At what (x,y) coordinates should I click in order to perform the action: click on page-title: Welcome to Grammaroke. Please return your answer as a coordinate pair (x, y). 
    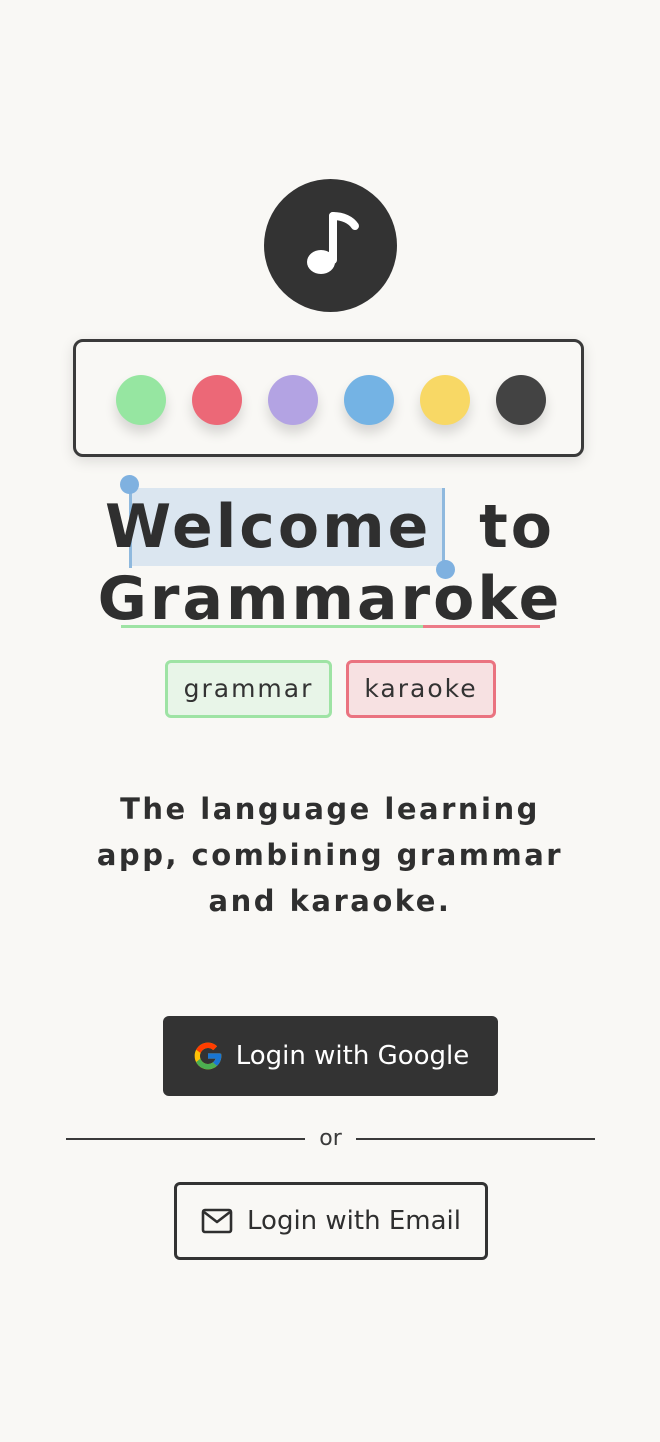
    Looking at the image, I should click on (330, 556).